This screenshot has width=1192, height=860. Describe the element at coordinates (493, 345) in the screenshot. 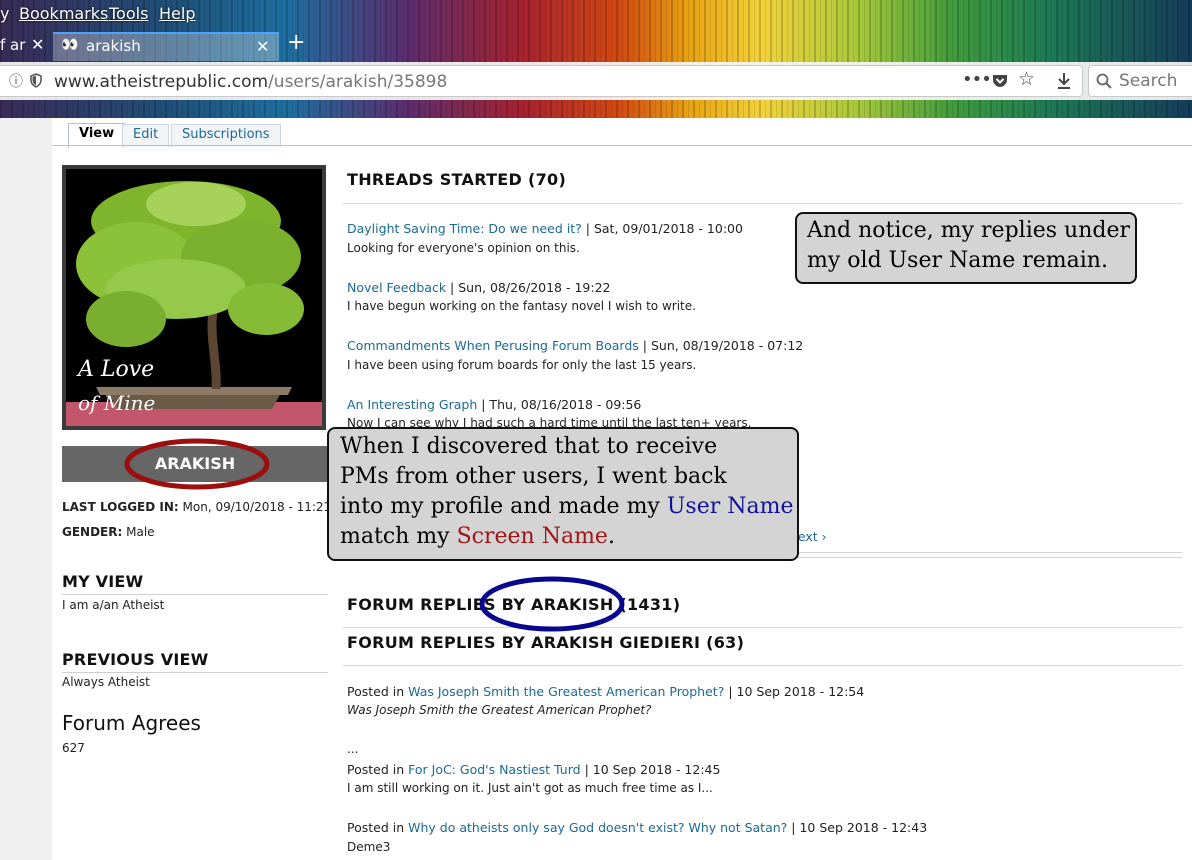

I see `thread-link: Commandments When Perusing Forum Boards` at that location.